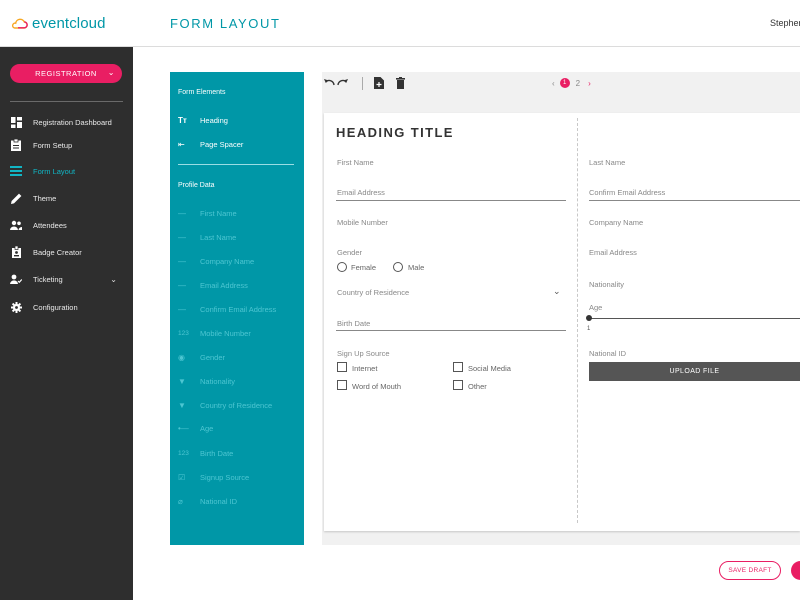  Describe the element at coordinates (57, 252) in the screenshot. I see `sidebar-item-label: Badge Creator` at that location.